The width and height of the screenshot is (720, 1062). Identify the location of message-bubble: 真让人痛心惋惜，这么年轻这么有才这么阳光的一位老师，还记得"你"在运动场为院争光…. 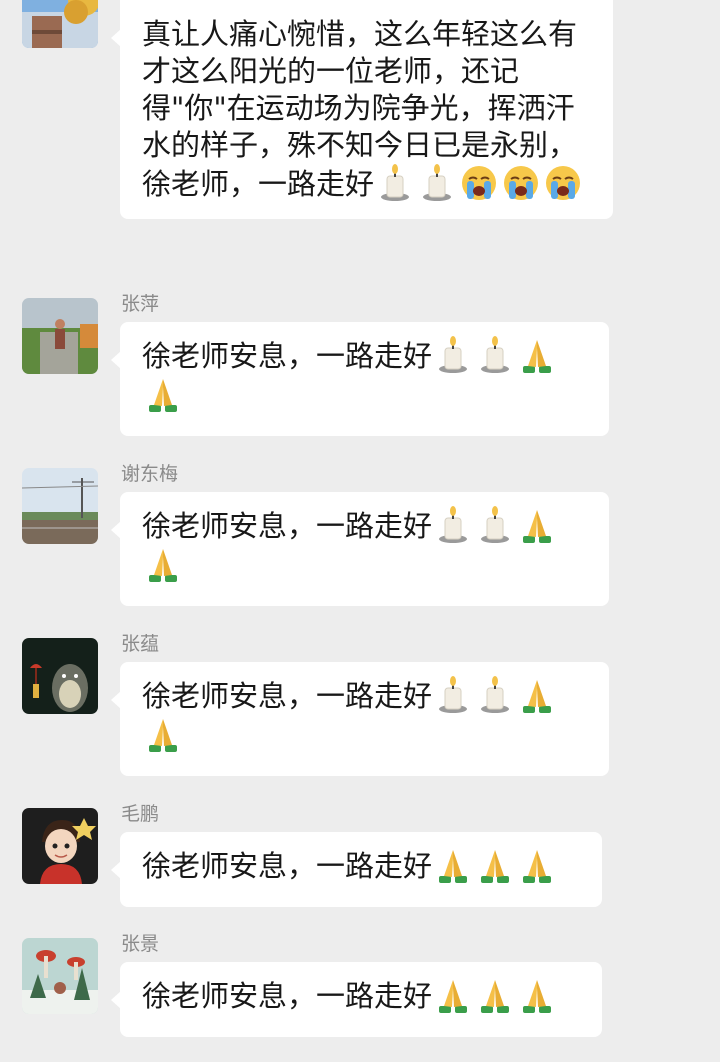
(362, 109).